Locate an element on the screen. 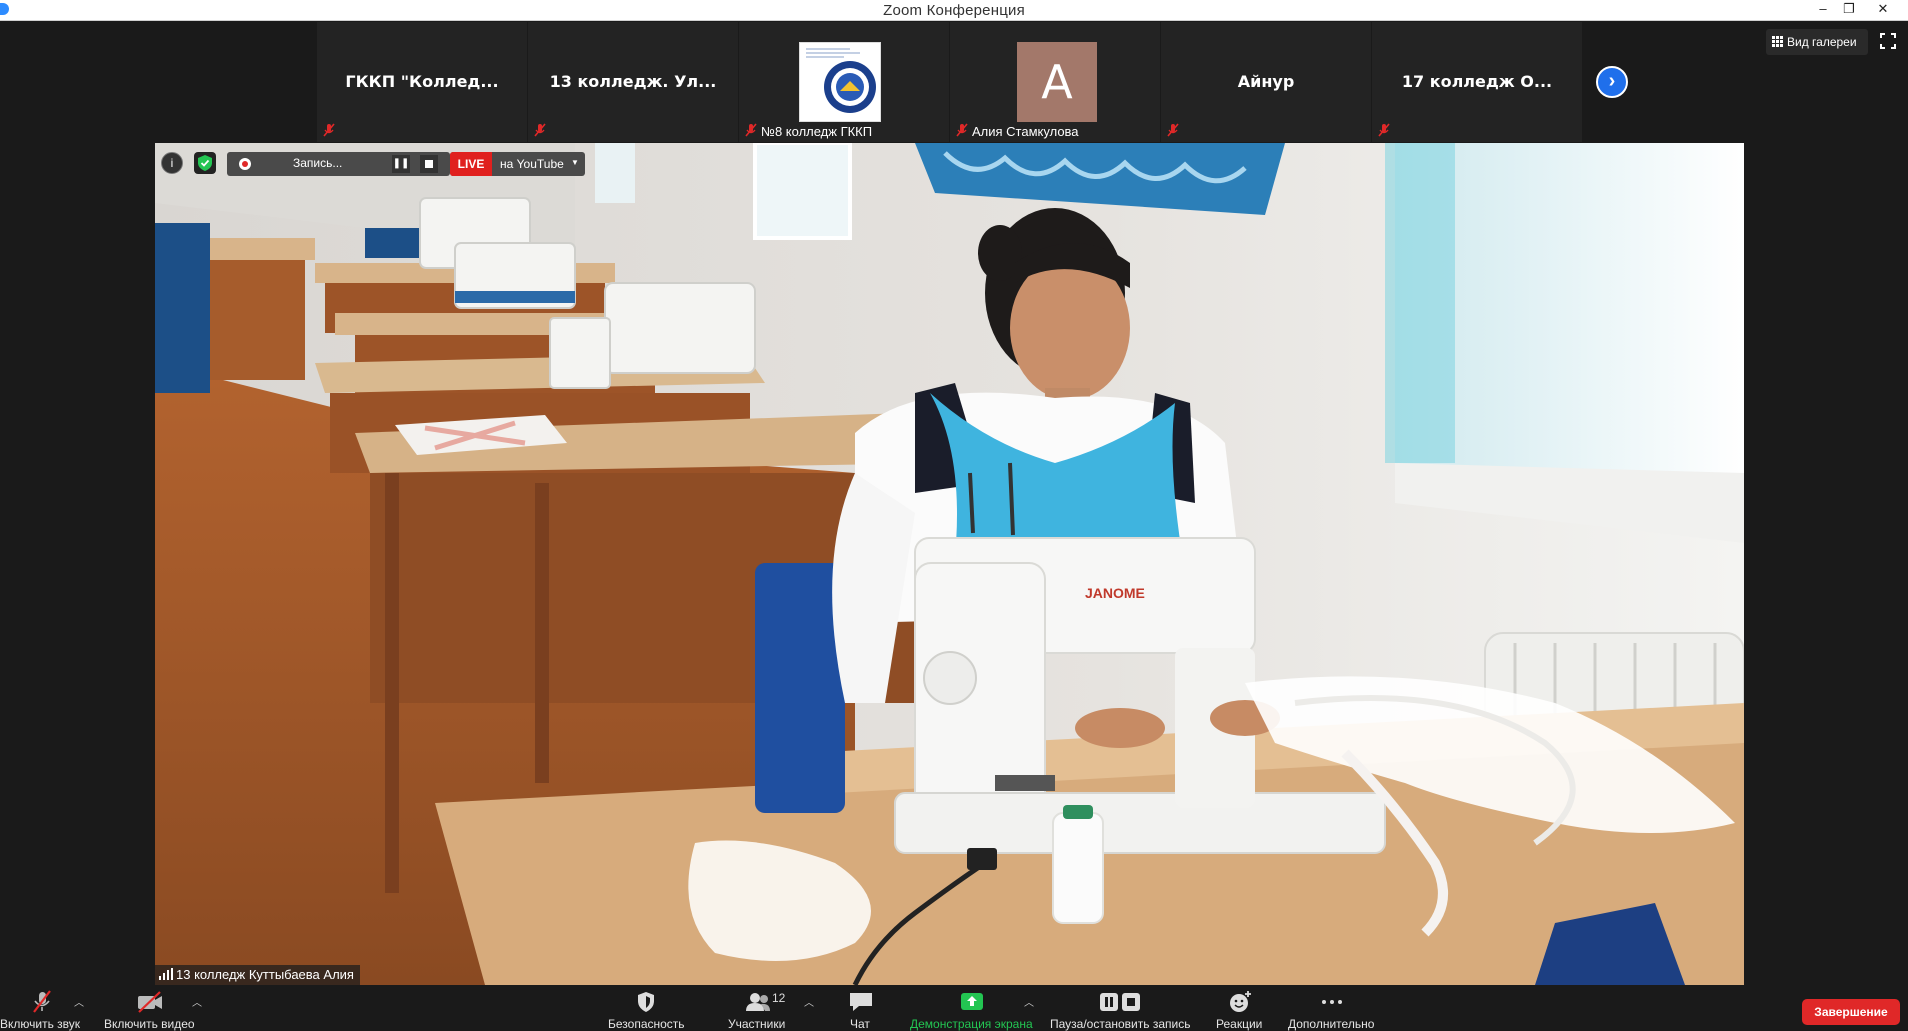 The height and width of the screenshot is (1031, 1908). video-options-caret-icon: ︿ is located at coordinates (197, 1001).